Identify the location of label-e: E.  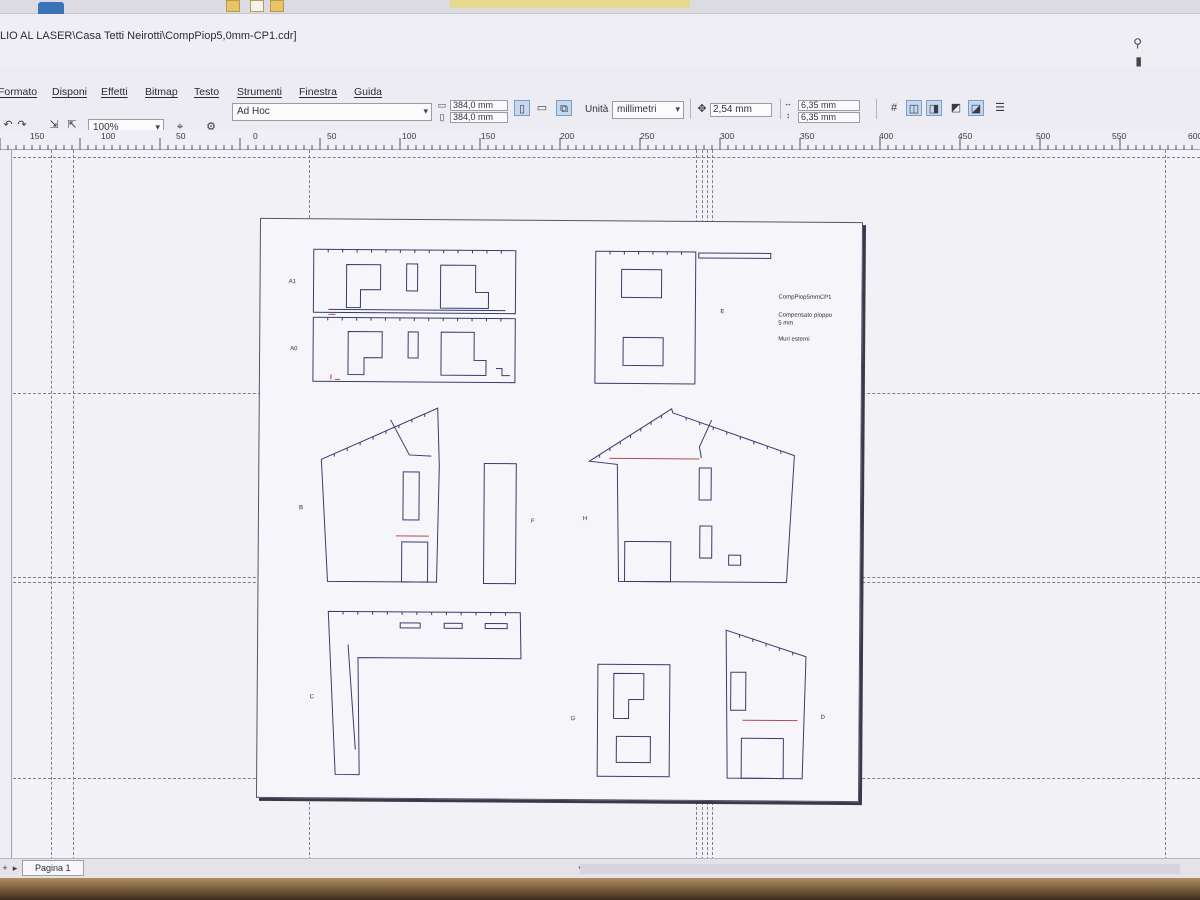
(722, 312).